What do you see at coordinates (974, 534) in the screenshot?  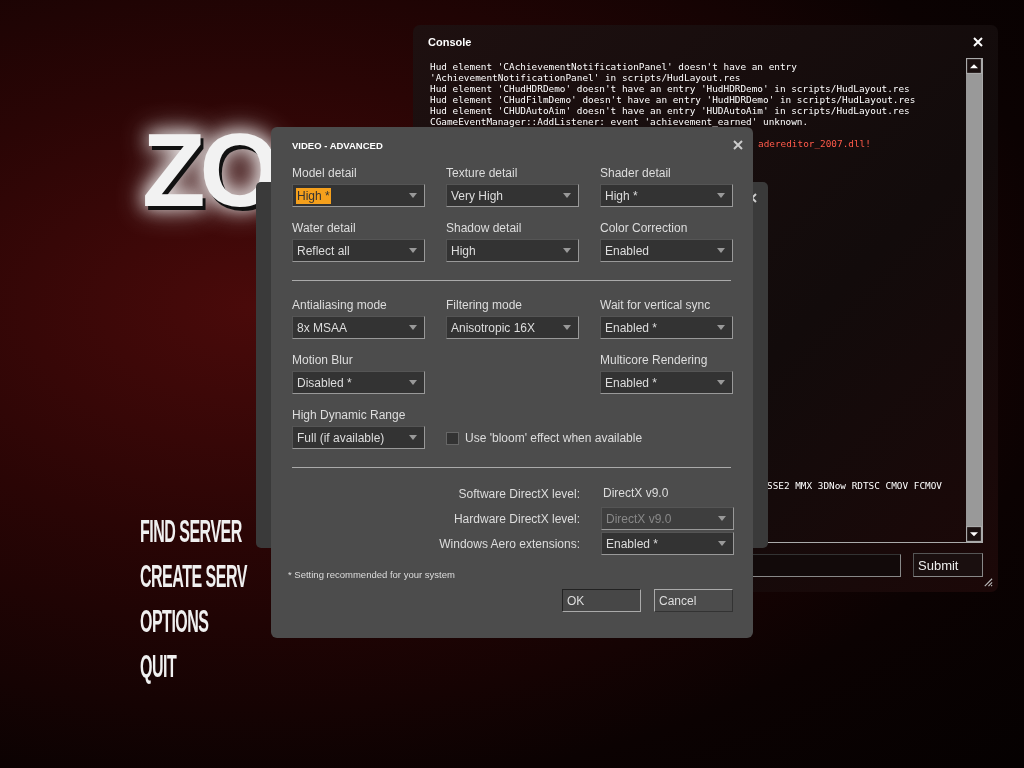 I see `scroll-down-icon` at bounding box center [974, 534].